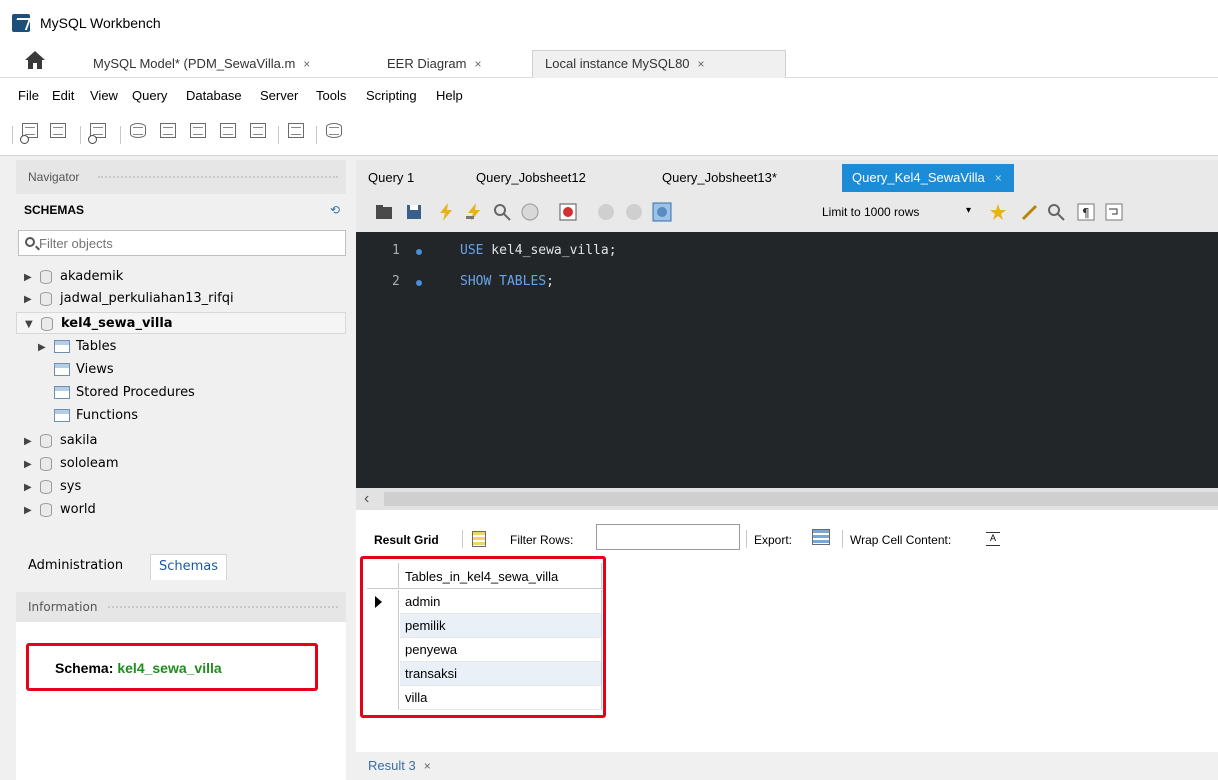 This screenshot has height=780, width=1218. Describe the element at coordinates (668, 537) in the screenshot. I see `filter-rows-input` at that location.